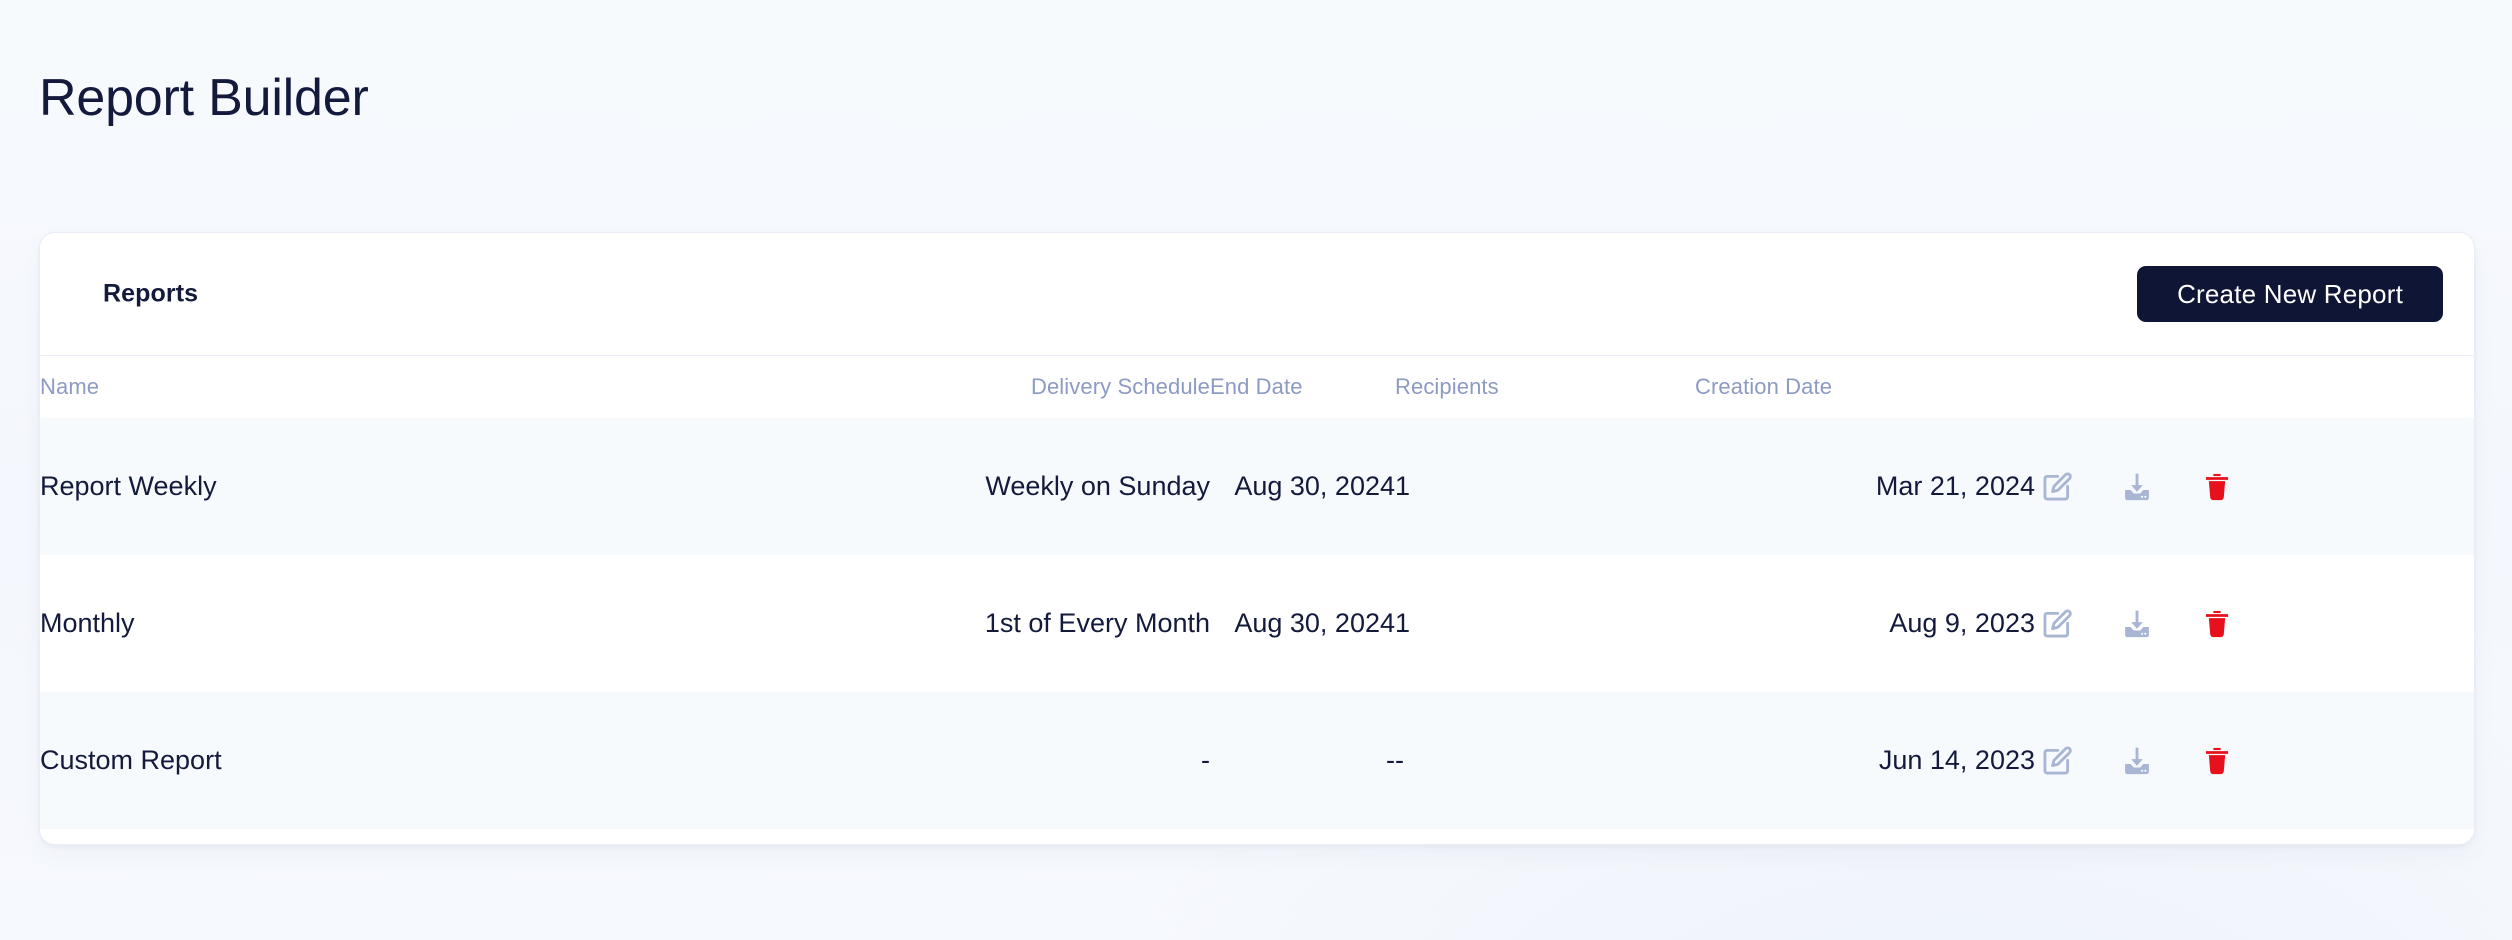 This screenshot has height=940, width=2512. What do you see at coordinates (1205, 760) in the screenshot?
I see `cell-delivery: -` at bounding box center [1205, 760].